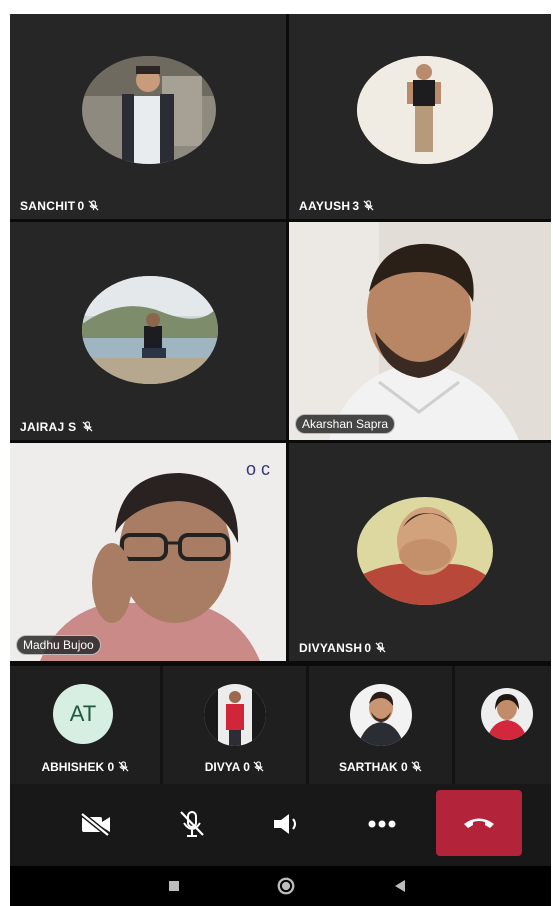 The height and width of the screenshot is (906, 553). Describe the element at coordinates (59, 206) in the screenshot. I see `participant-name: SANCHIT 0` at that location.